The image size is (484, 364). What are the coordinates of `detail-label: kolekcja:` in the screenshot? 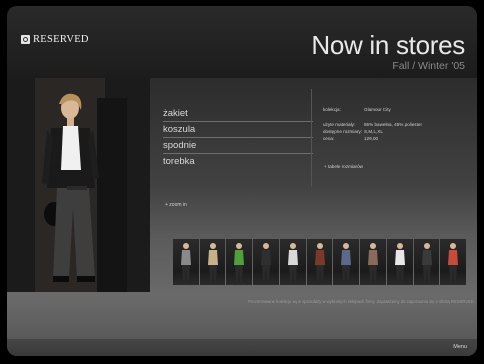 It's located at (332, 109).